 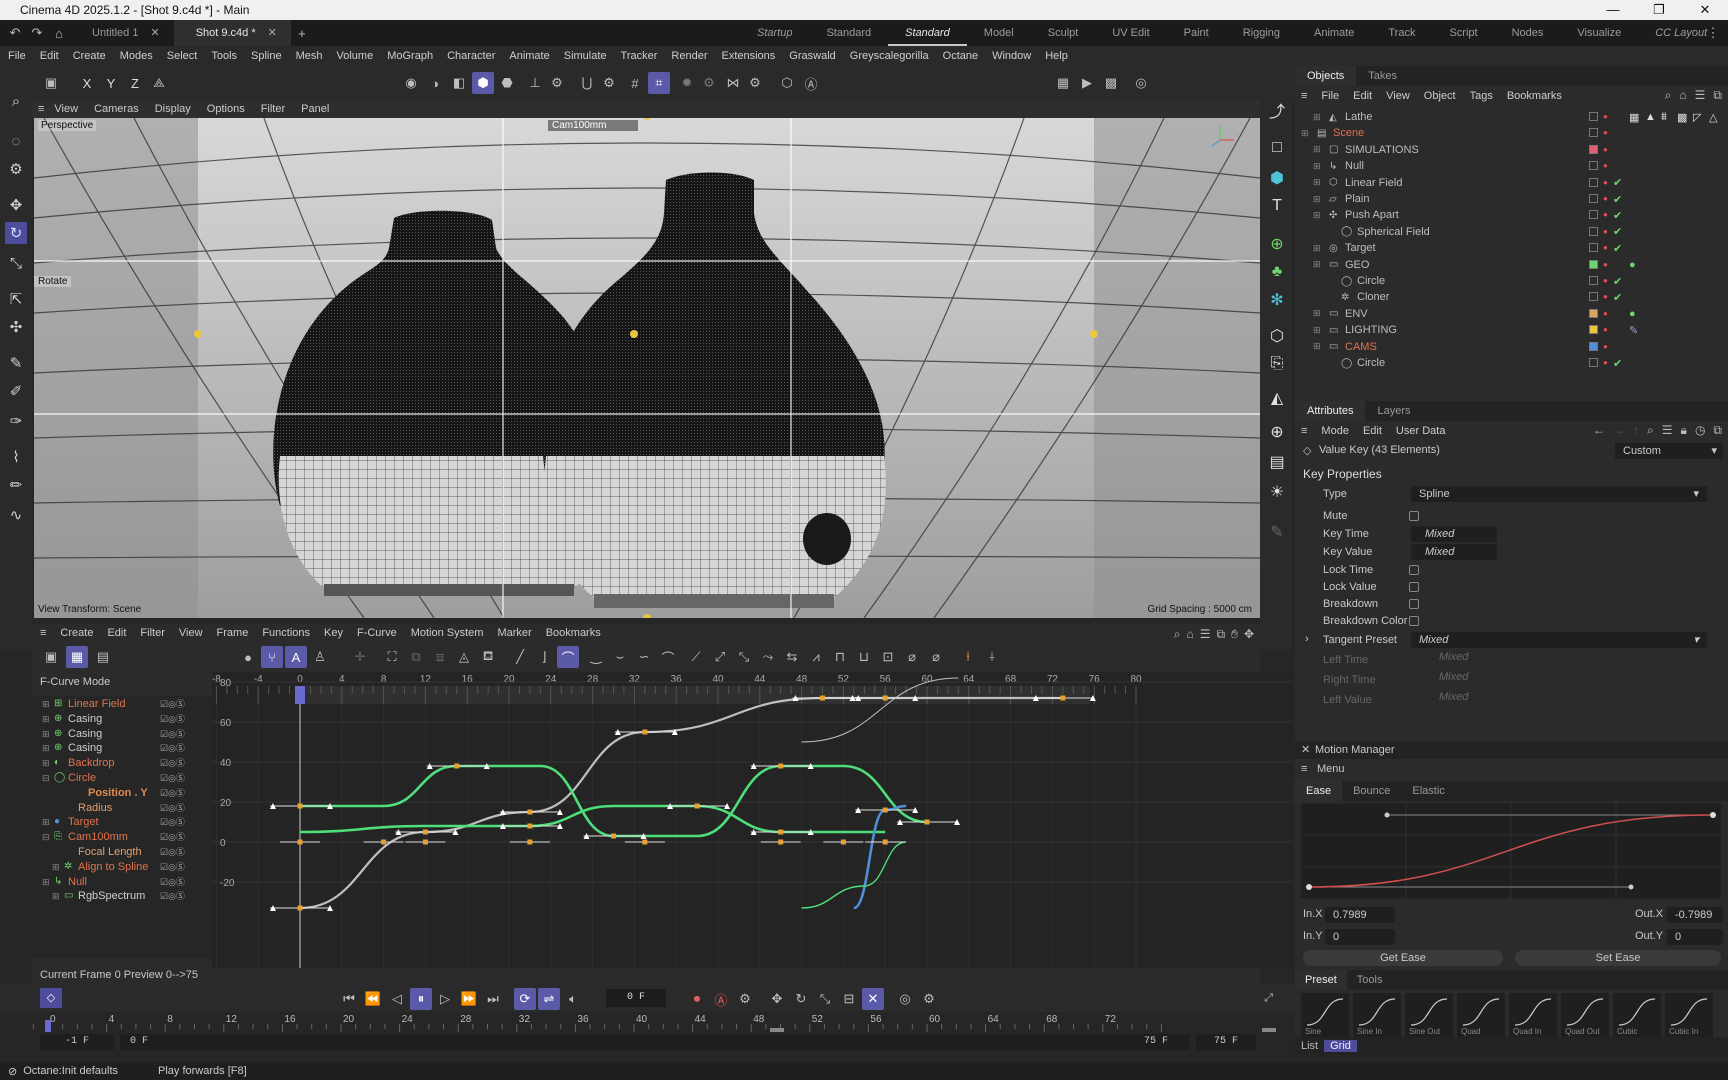 What do you see at coordinates (1585, 1015) in the screenshot?
I see `ease-preset: Quad Out` at bounding box center [1585, 1015].